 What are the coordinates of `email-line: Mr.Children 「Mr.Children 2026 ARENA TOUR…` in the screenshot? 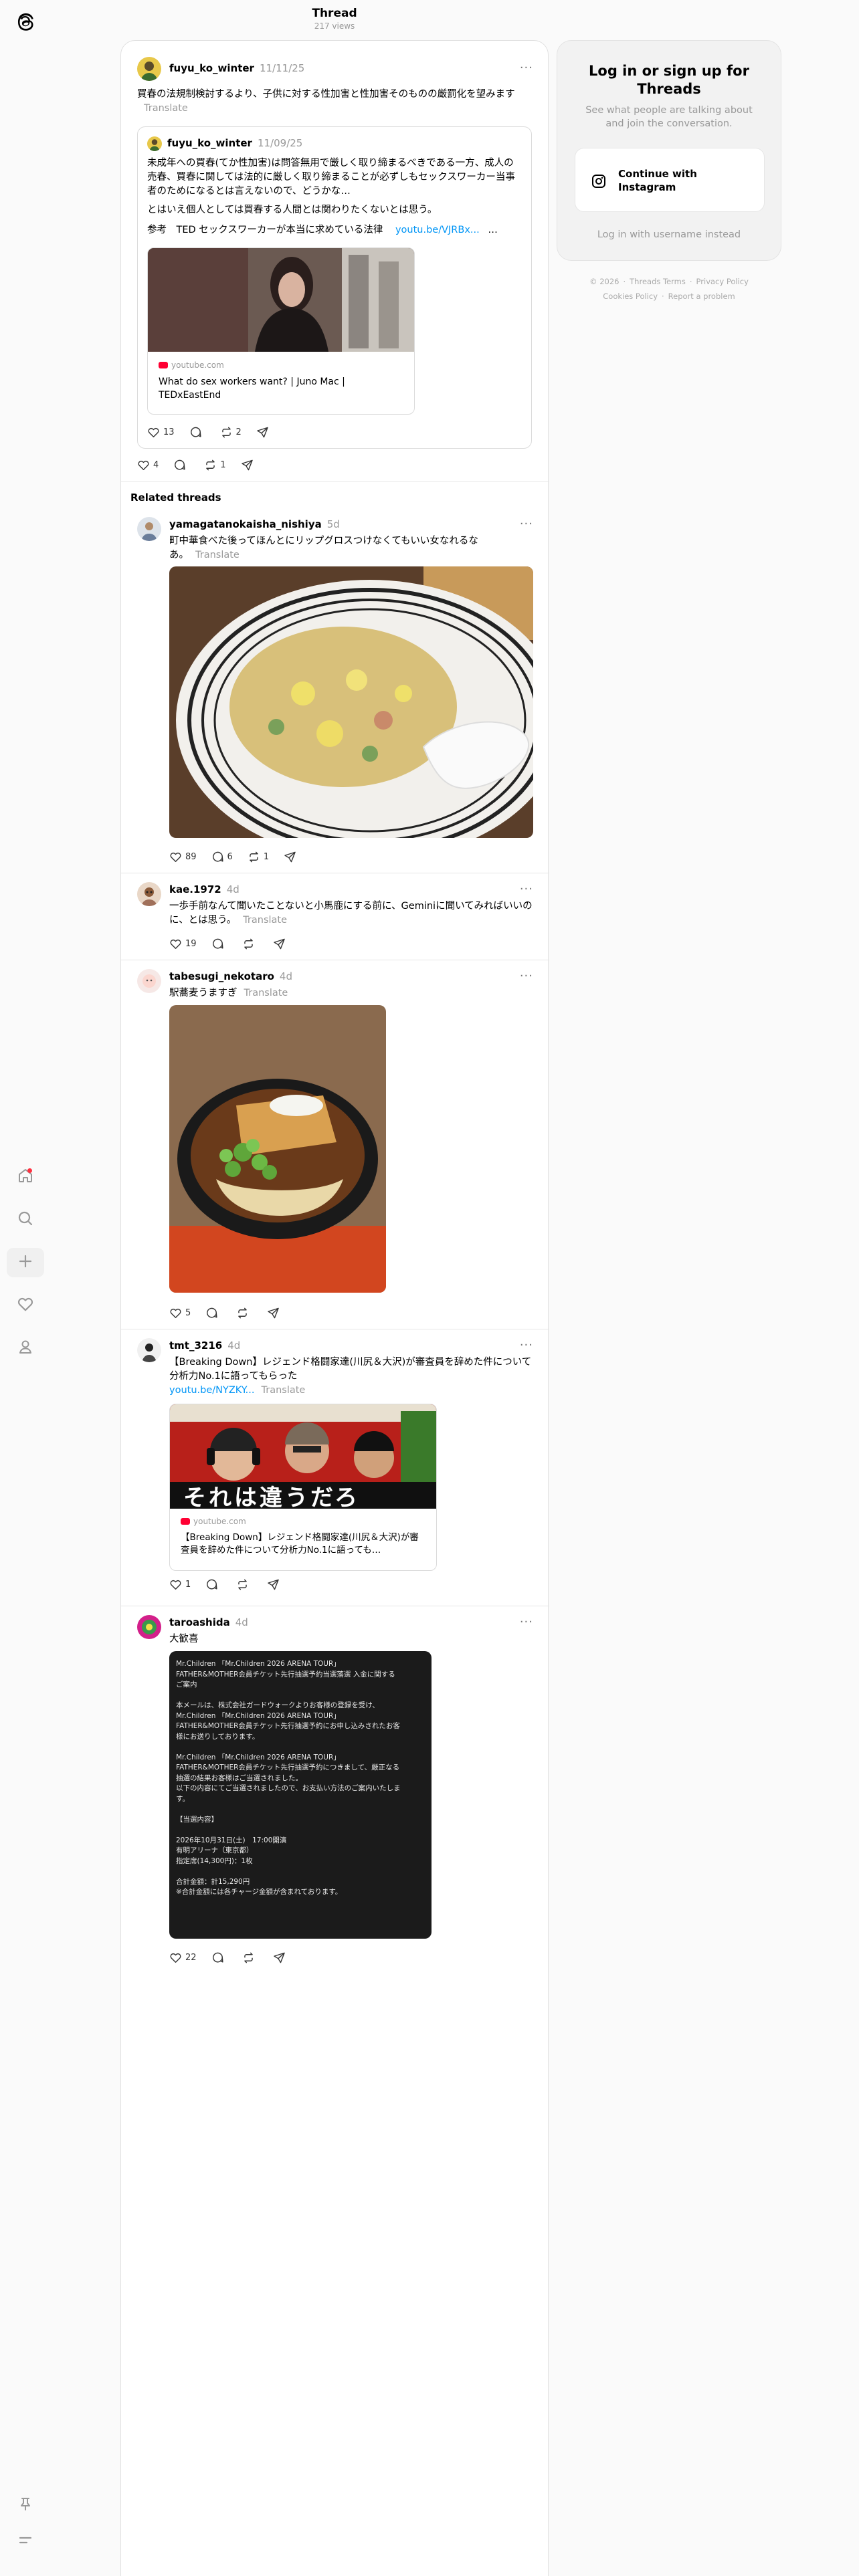 It's located at (258, 1757).